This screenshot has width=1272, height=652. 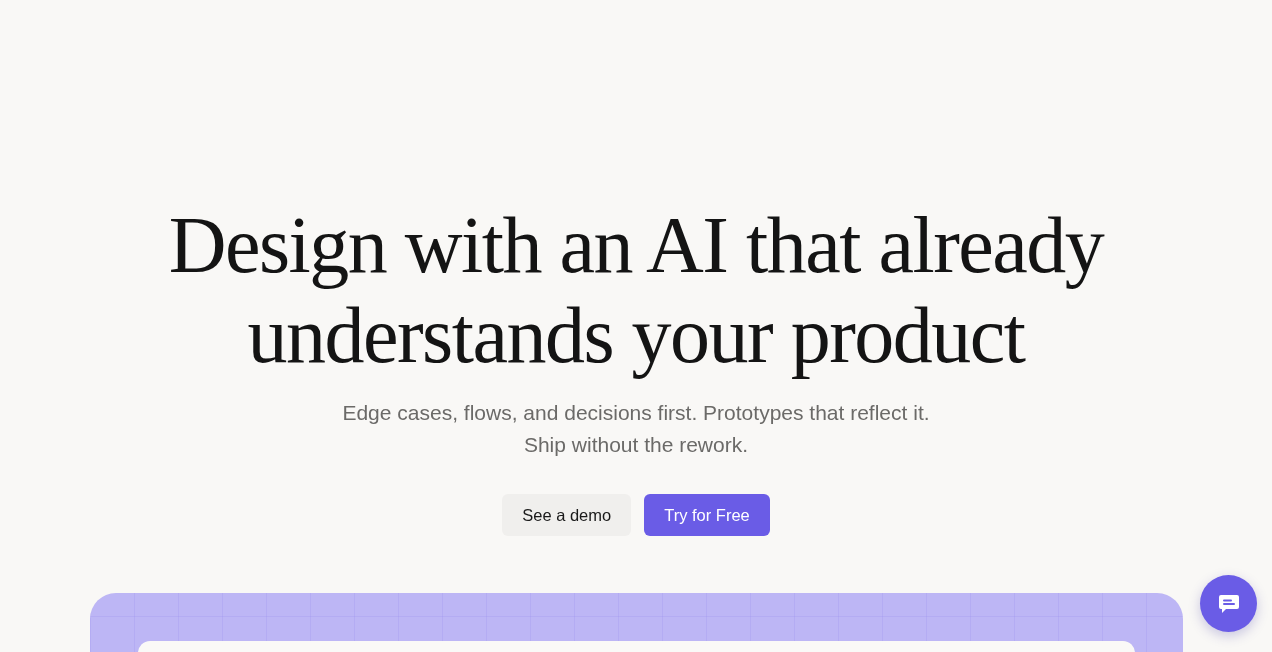 I want to click on demo-button: See a demo, so click(x=567, y=515).